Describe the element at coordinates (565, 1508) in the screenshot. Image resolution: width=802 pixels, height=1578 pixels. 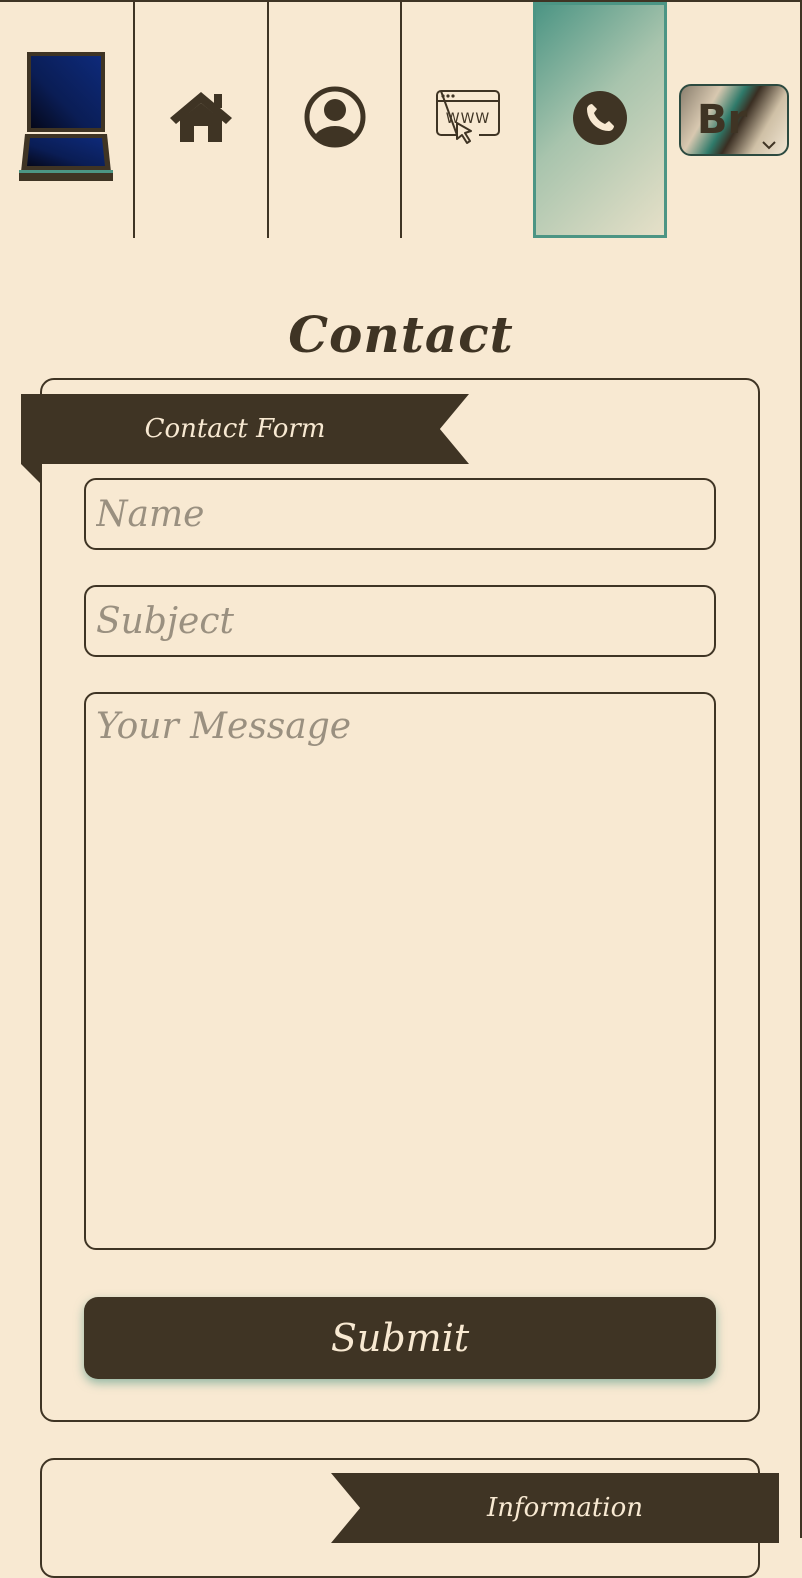
I see `information-ribbon-label: Information` at that location.